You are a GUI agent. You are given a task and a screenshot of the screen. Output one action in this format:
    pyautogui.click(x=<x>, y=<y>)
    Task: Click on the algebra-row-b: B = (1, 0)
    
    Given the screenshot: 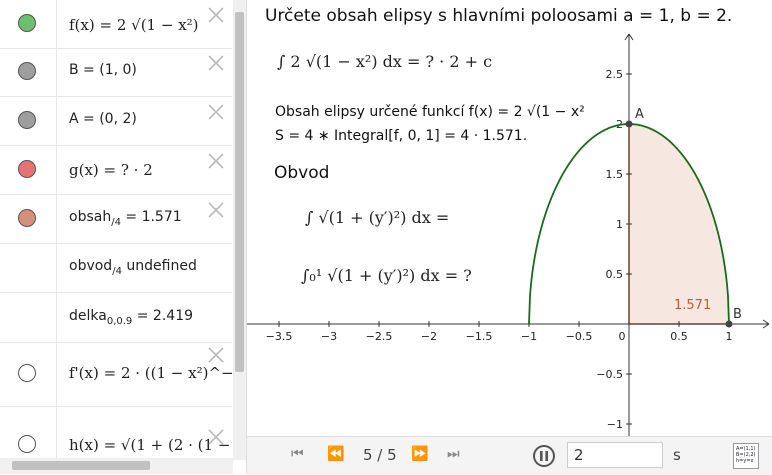 What is the action you would take?
    pyautogui.click(x=116, y=72)
    